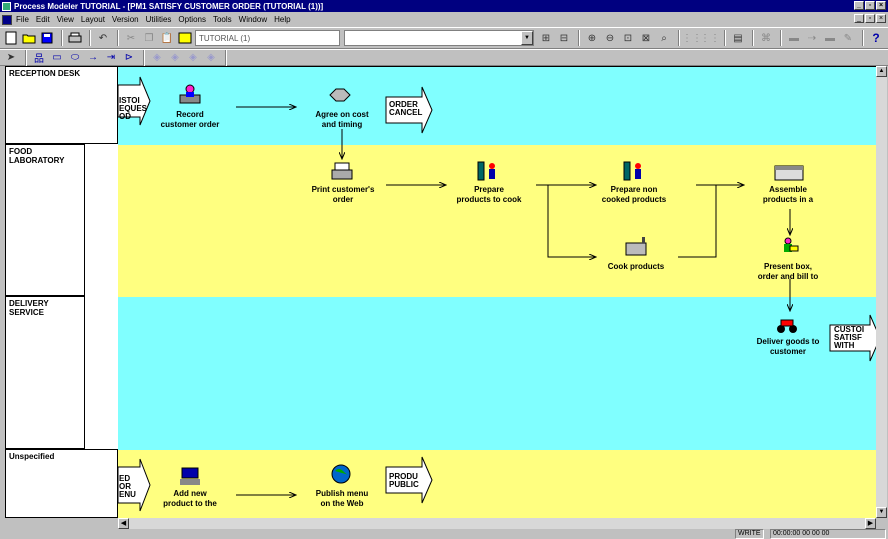  What do you see at coordinates (527, 38) in the screenshot?
I see `chevron-down-icon: ▼` at bounding box center [527, 38].